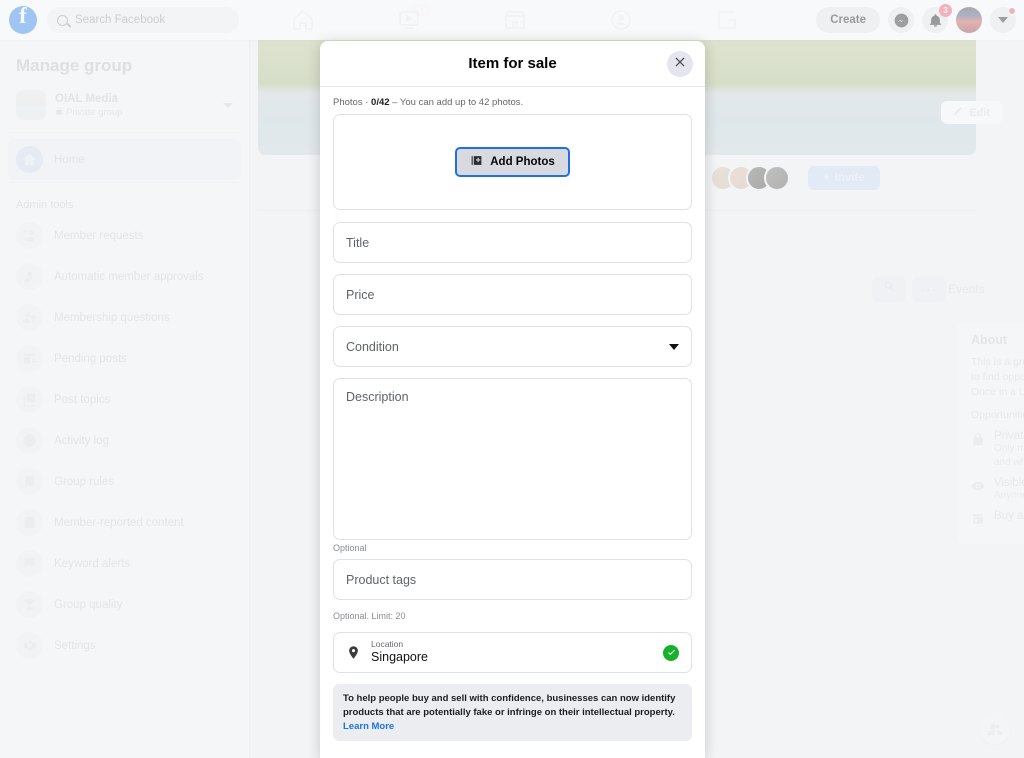 The image size is (1024, 758). What do you see at coordinates (512, 652) in the screenshot?
I see `location-input: Location Singapore` at bounding box center [512, 652].